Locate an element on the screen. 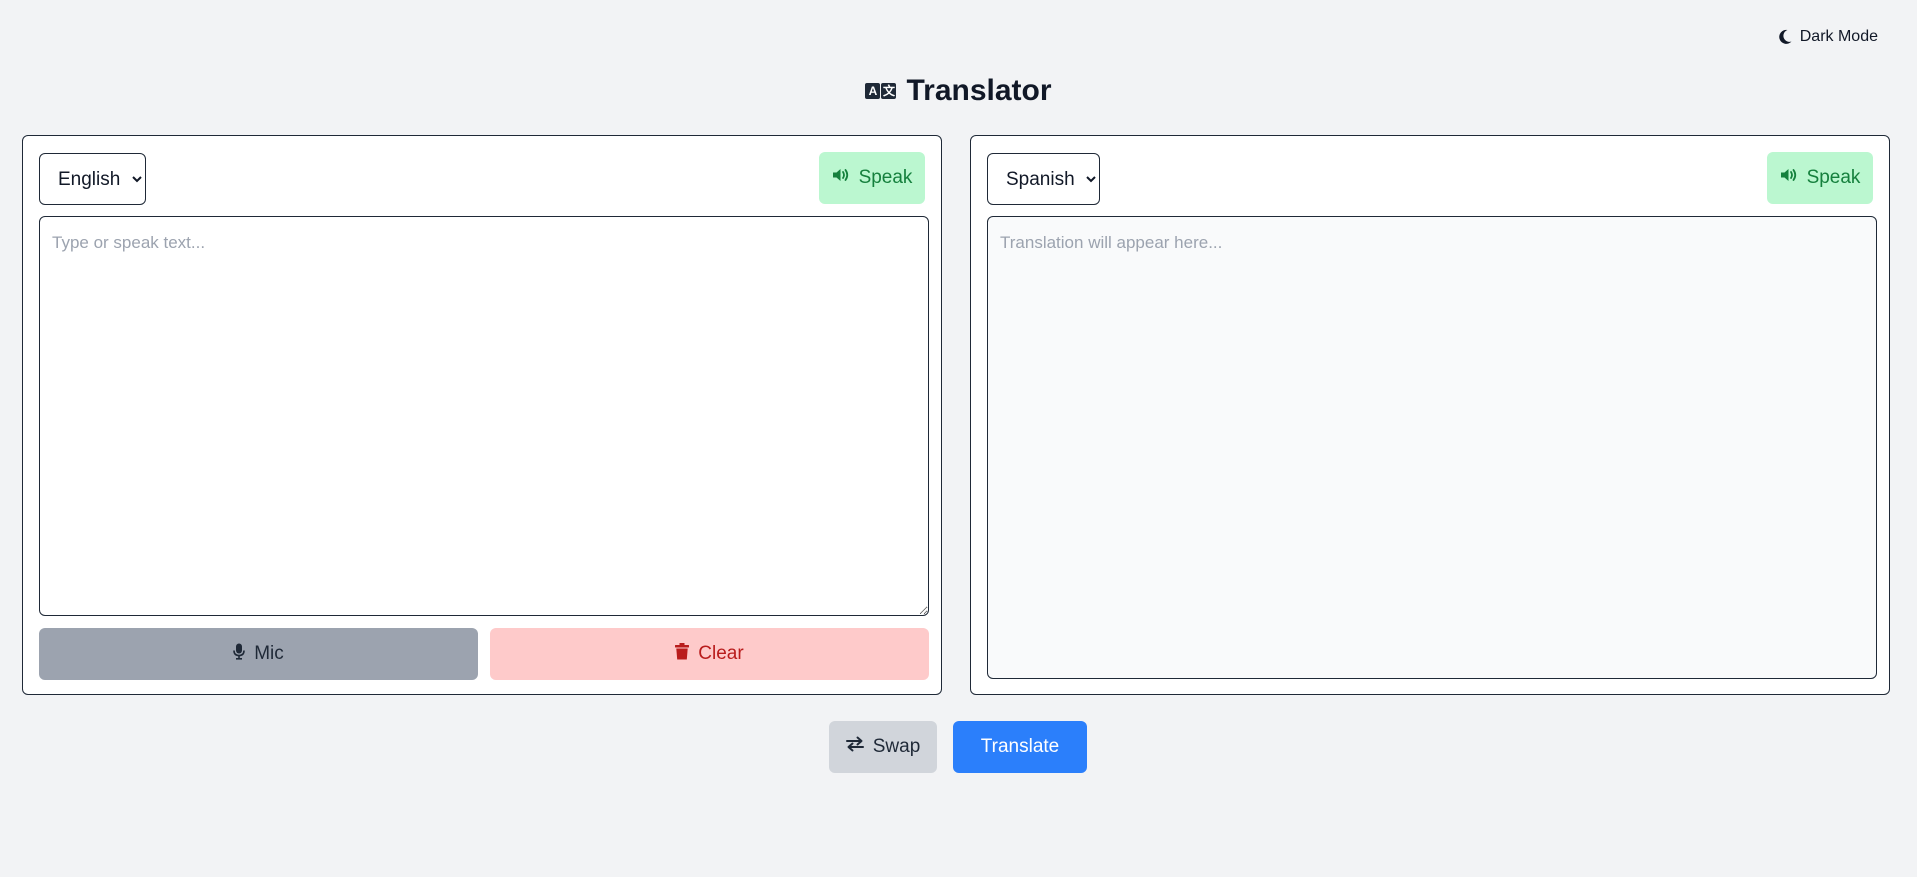 This screenshot has width=1917, height=877. moon-icon is located at coordinates (1785, 37).